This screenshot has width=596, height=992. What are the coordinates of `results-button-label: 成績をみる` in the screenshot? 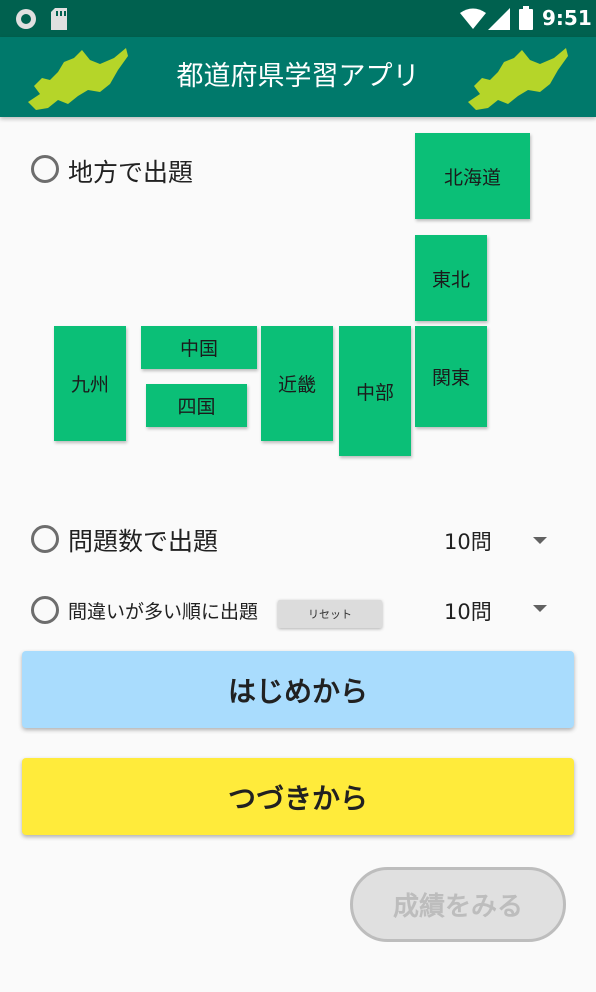 It's located at (457, 907).